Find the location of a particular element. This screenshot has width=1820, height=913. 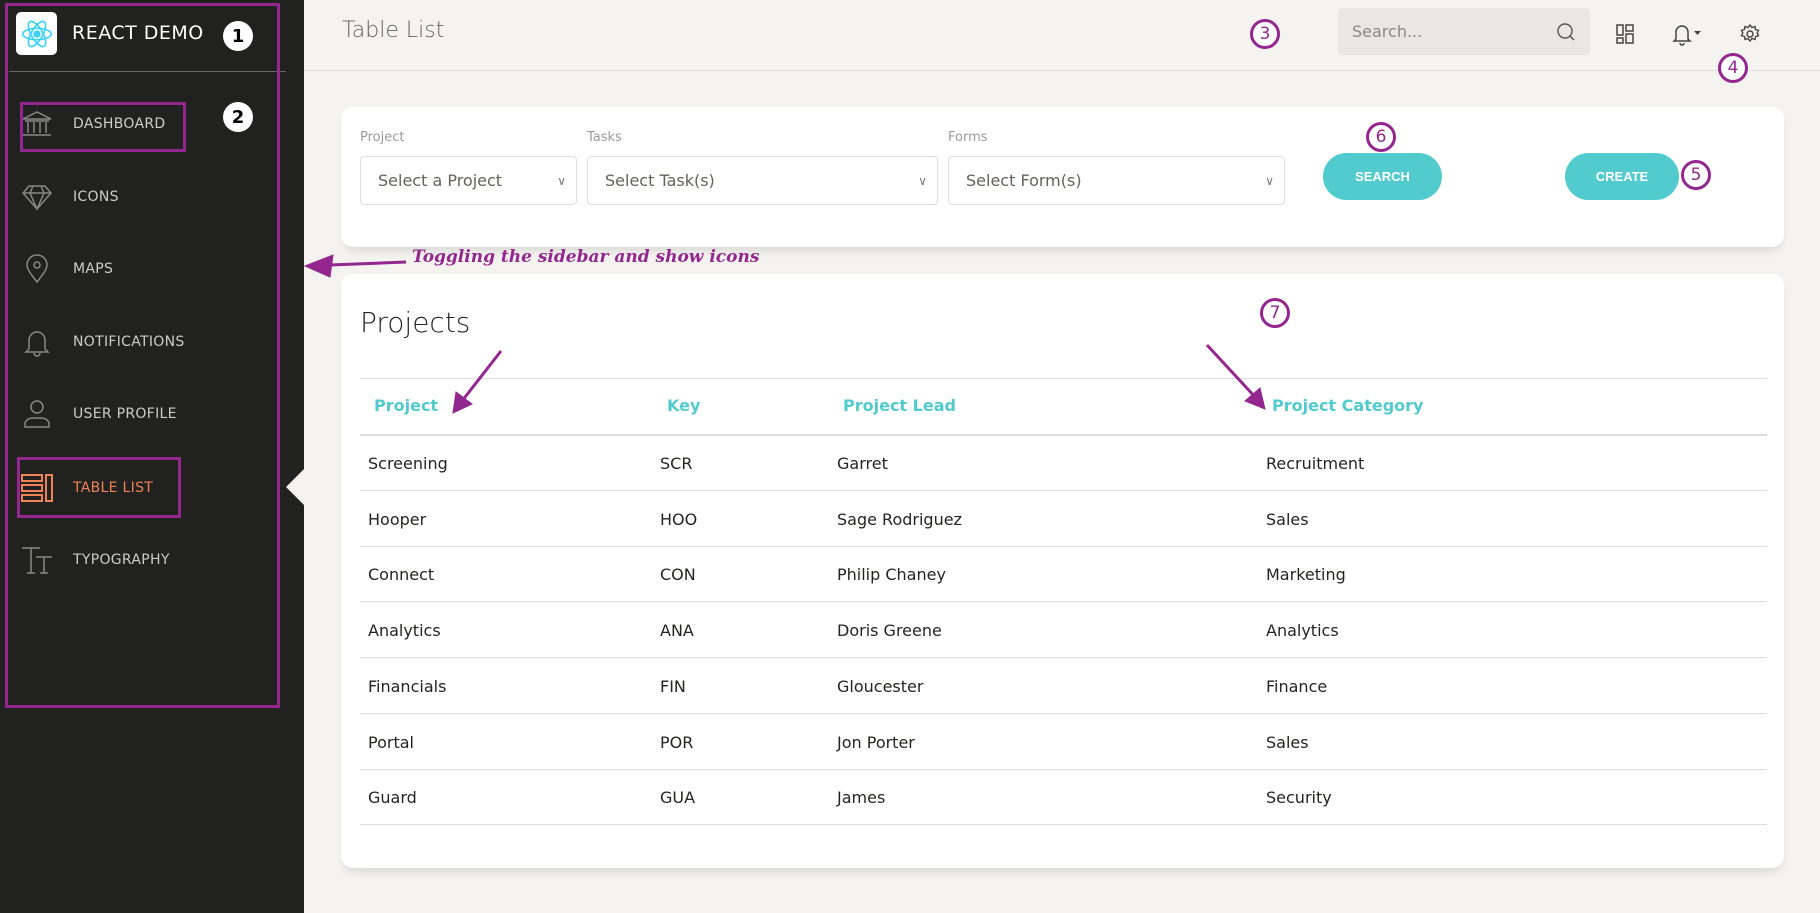

table-cell-key: SCR is located at coordinates (676, 463).